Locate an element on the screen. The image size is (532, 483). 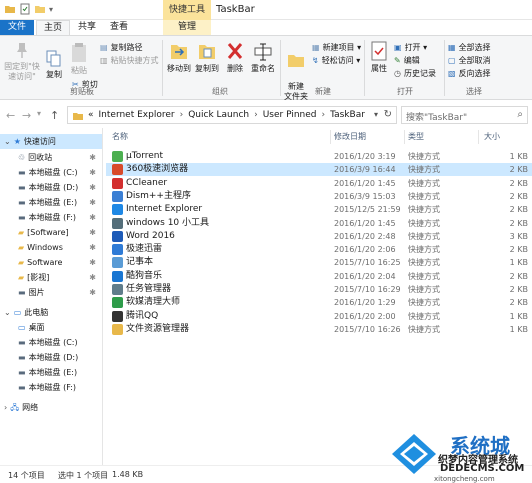
nav-quick-access-item: ▰ Windows ✱ is located at coordinates (60, 247).